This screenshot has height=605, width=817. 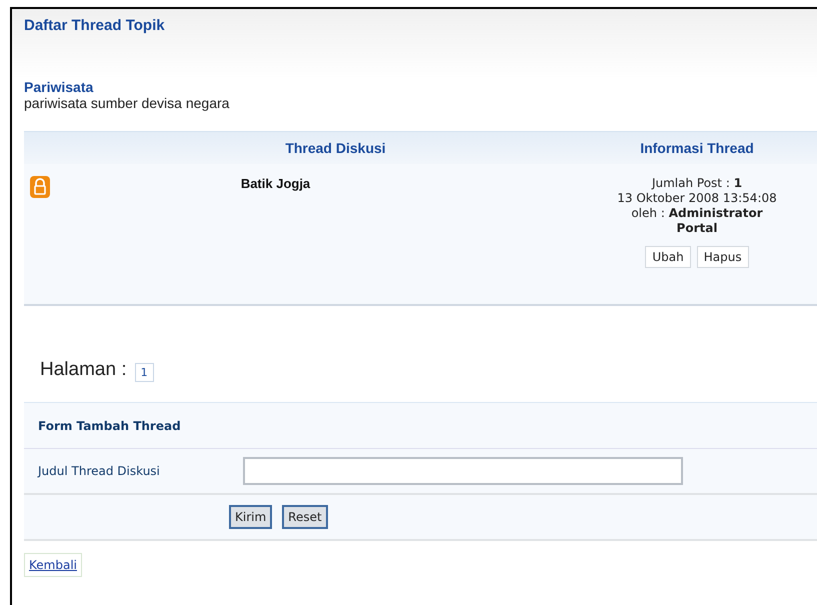 I want to click on action-button: Hapus, so click(x=722, y=257).